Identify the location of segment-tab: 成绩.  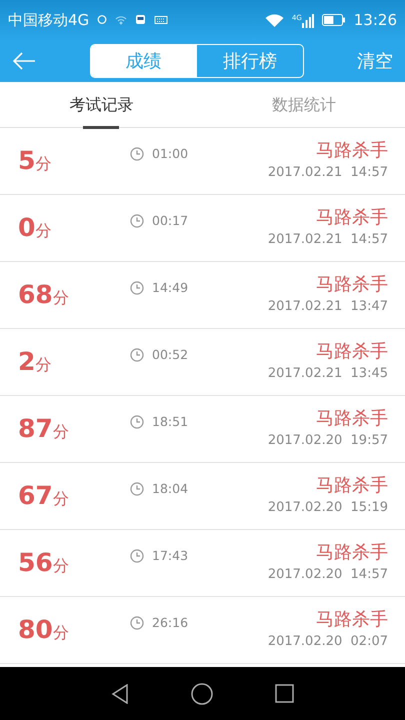
(143, 61).